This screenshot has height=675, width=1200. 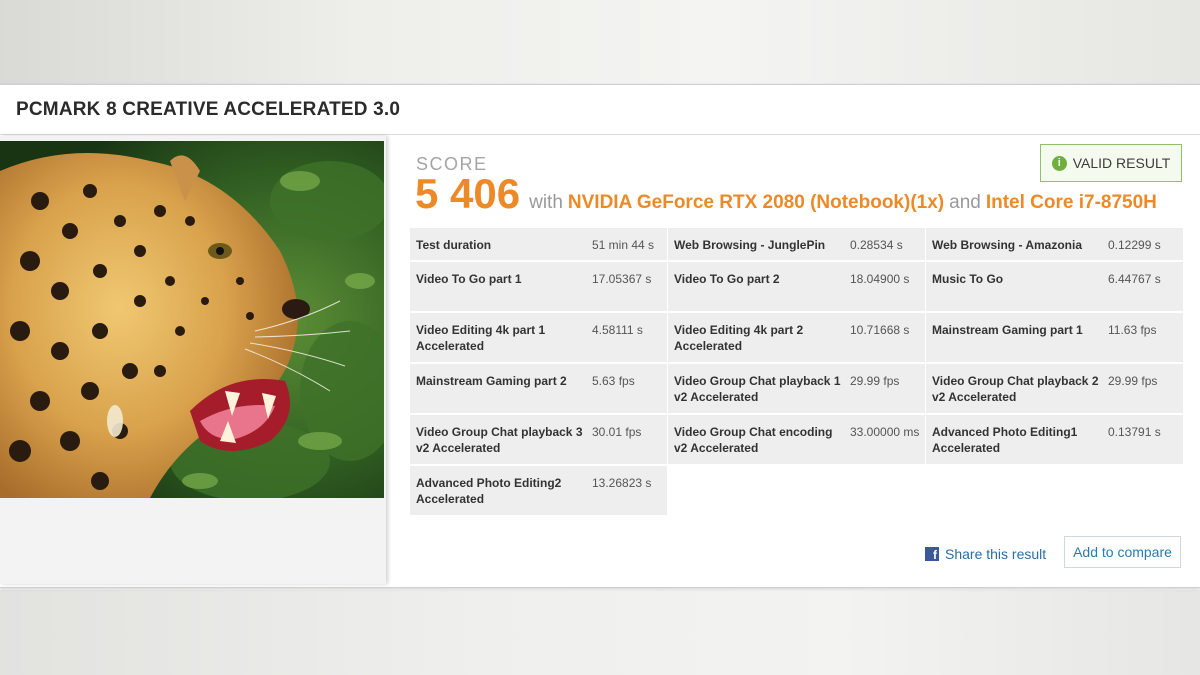 What do you see at coordinates (1007, 330) in the screenshot?
I see `result-name: Mainstream Gaming part 1` at bounding box center [1007, 330].